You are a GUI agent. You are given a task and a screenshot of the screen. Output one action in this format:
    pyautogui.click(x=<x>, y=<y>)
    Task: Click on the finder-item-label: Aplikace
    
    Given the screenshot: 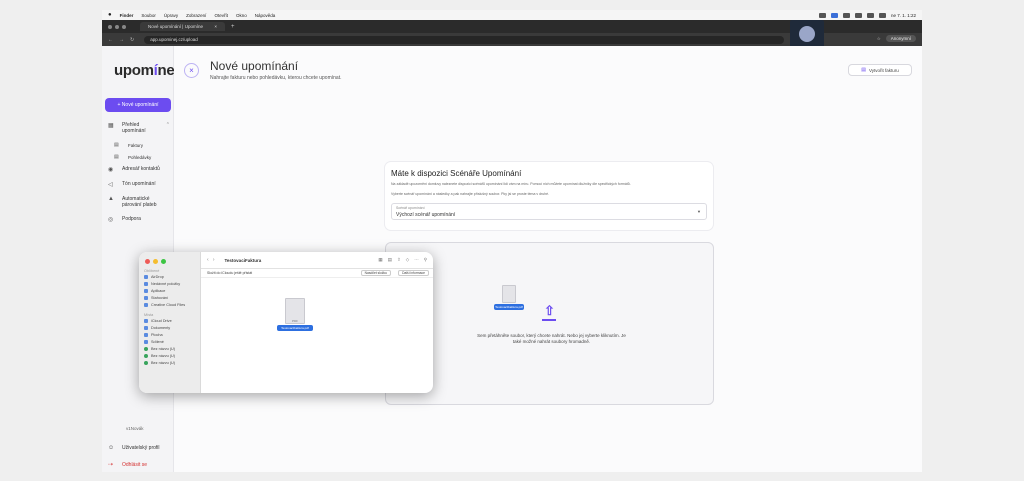 What is the action you would take?
    pyautogui.click(x=158, y=291)
    